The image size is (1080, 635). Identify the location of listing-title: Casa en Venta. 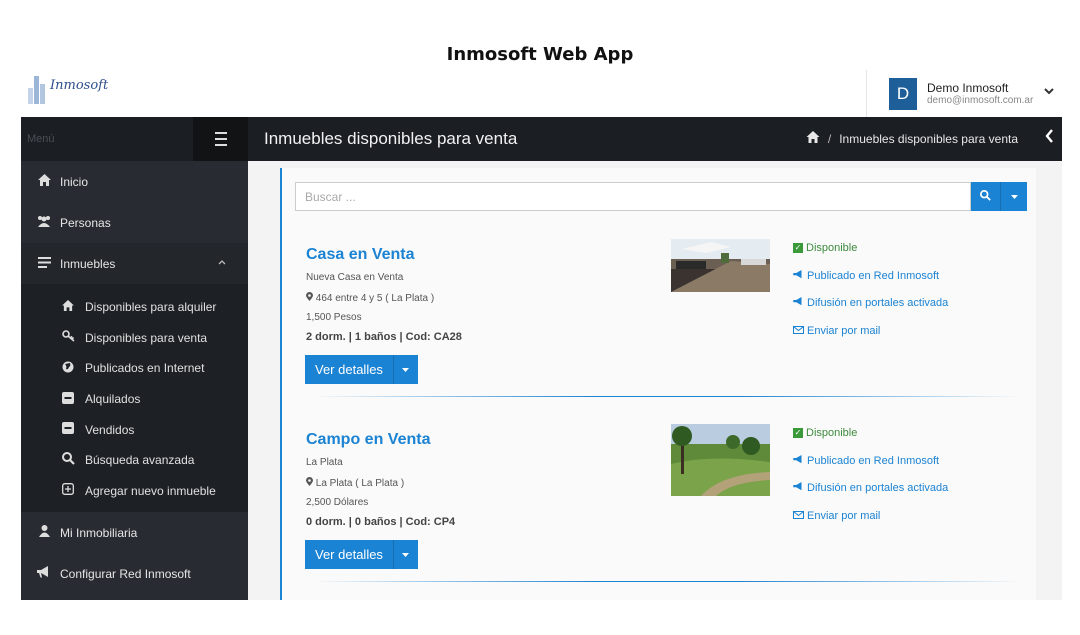
(360, 255).